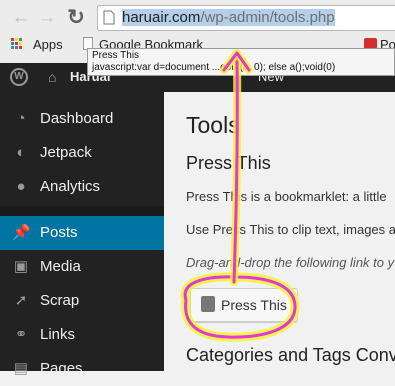  Describe the element at coordinates (52, 77) in the screenshot. I see `home-icon: ⌂` at that location.